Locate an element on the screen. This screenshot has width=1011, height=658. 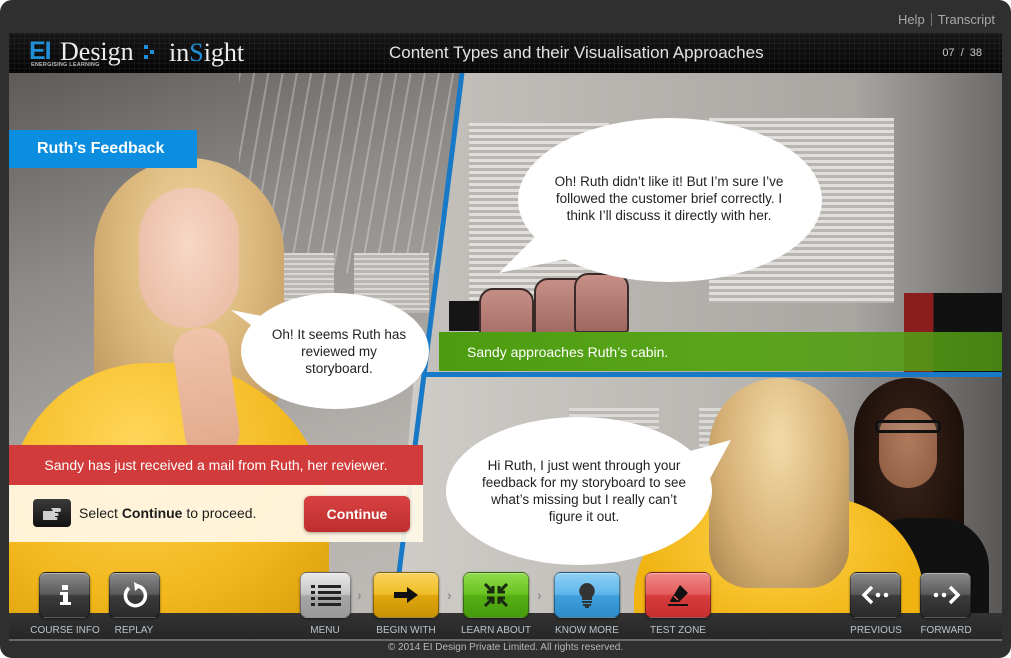
page-total: 38 is located at coordinates (975, 53).